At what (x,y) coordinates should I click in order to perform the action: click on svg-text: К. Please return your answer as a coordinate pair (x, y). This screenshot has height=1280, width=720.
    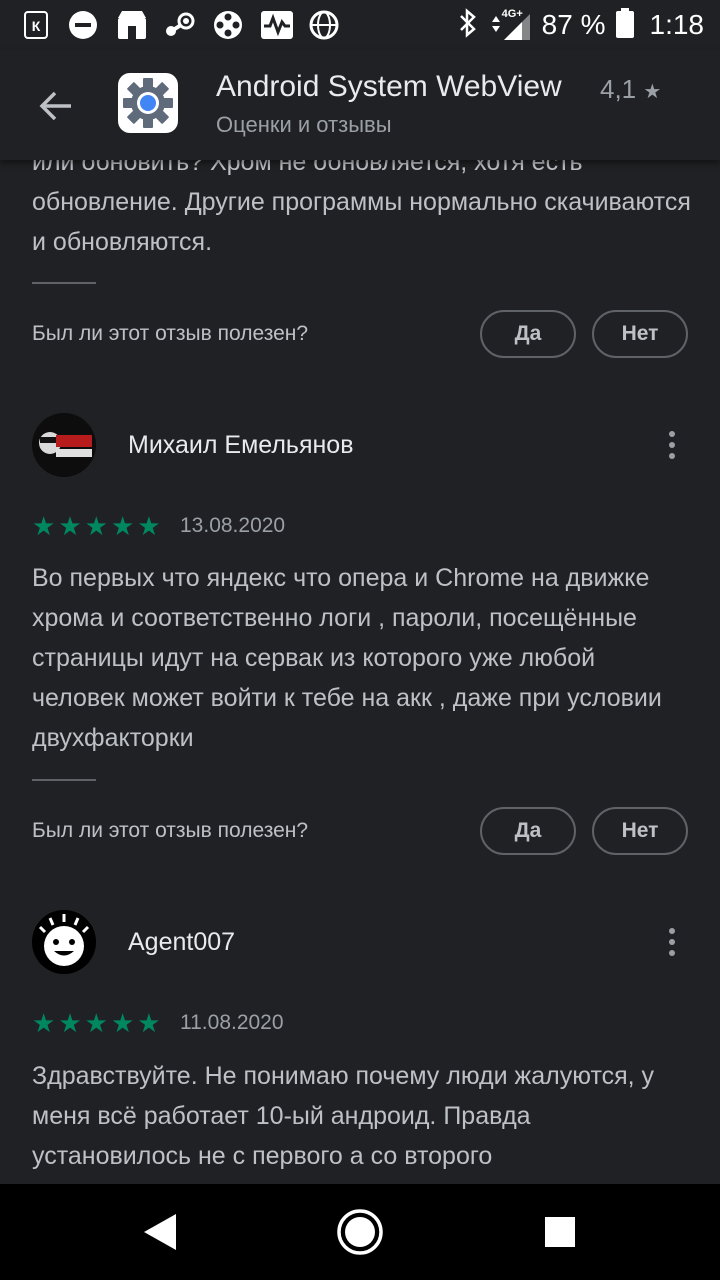
    Looking at the image, I should click on (36, 26).